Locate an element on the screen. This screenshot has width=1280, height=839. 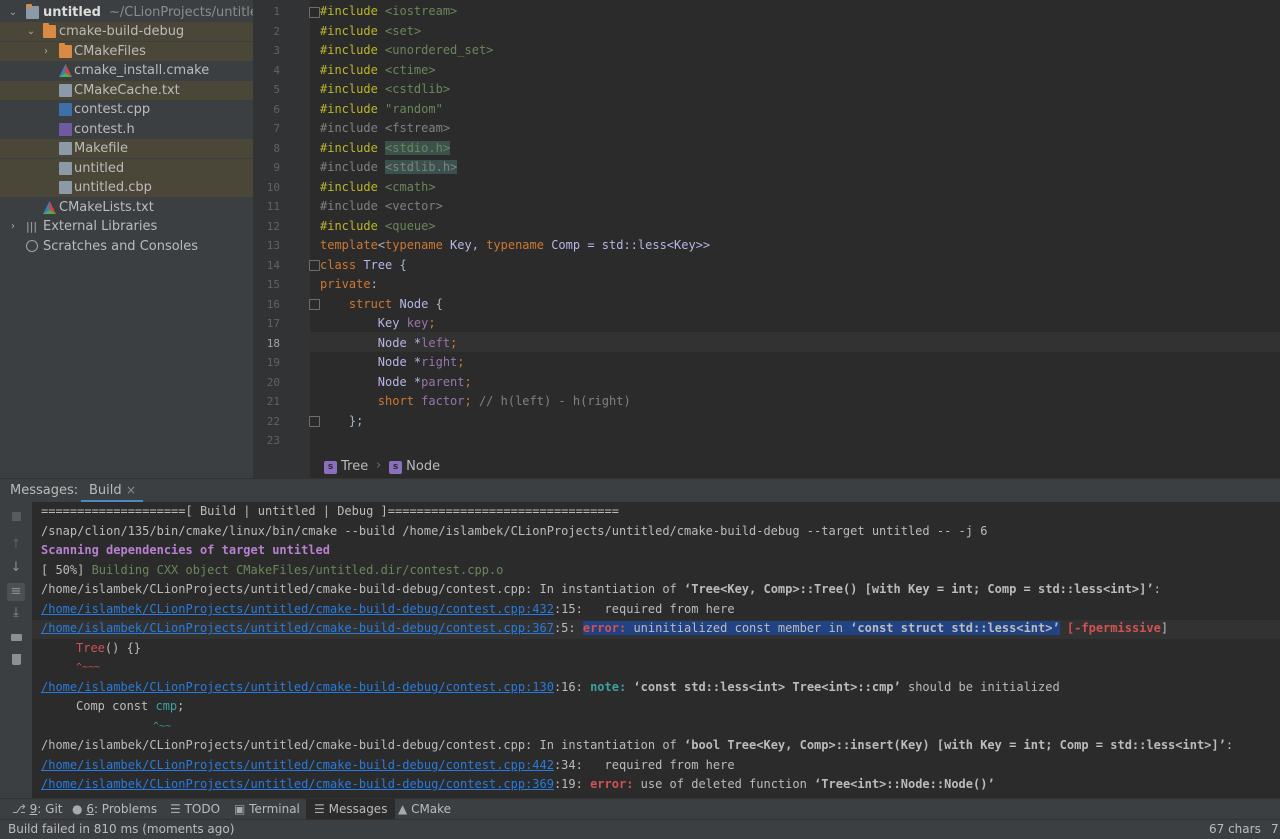
code-line: #include <cstdlib> is located at coordinates (385, 89).